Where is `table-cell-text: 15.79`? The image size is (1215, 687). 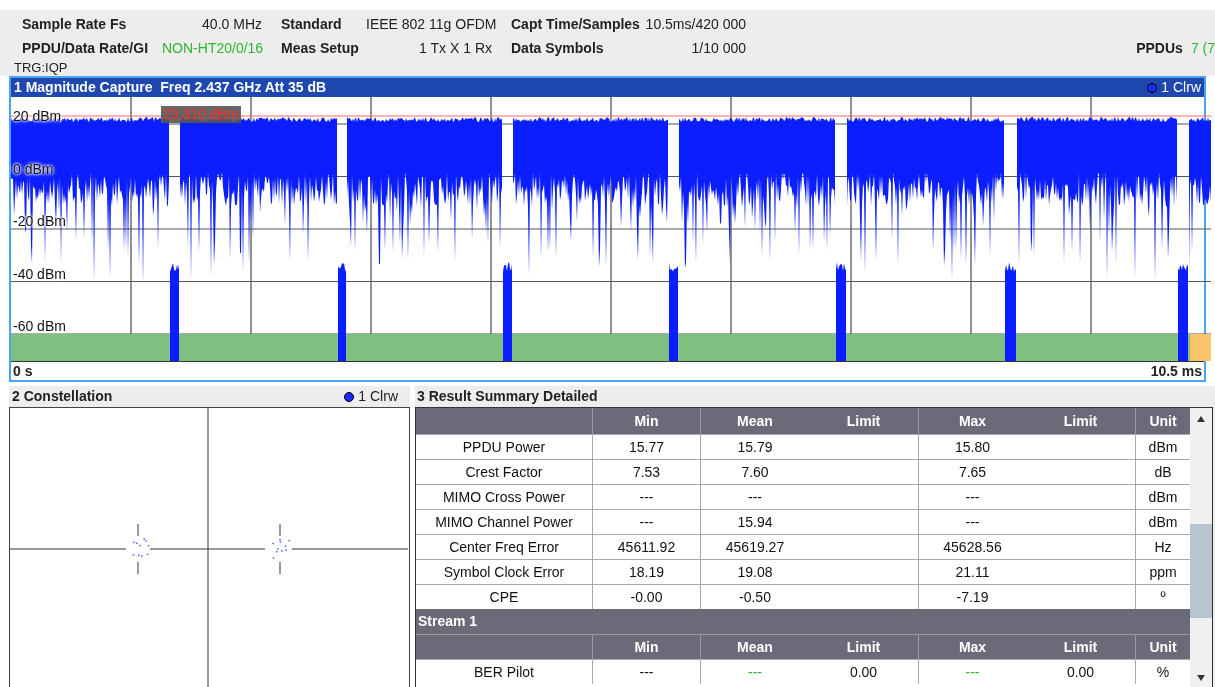 table-cell-text: 15.79 is located at coordinates (755, 447).